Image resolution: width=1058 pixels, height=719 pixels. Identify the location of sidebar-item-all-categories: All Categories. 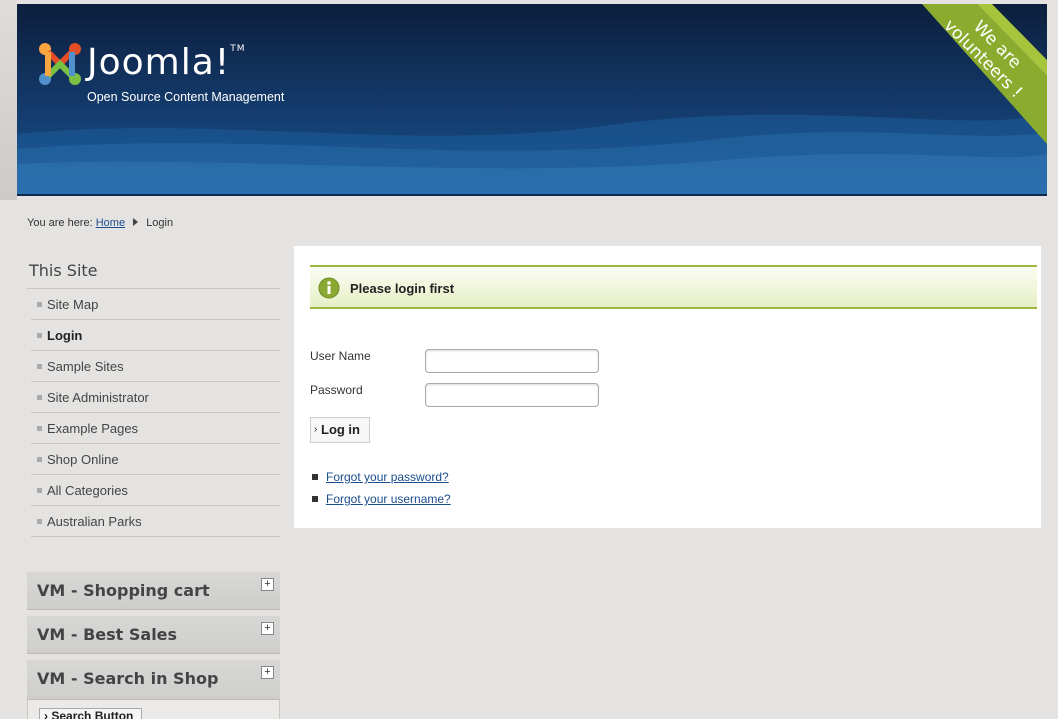
(155, 490).